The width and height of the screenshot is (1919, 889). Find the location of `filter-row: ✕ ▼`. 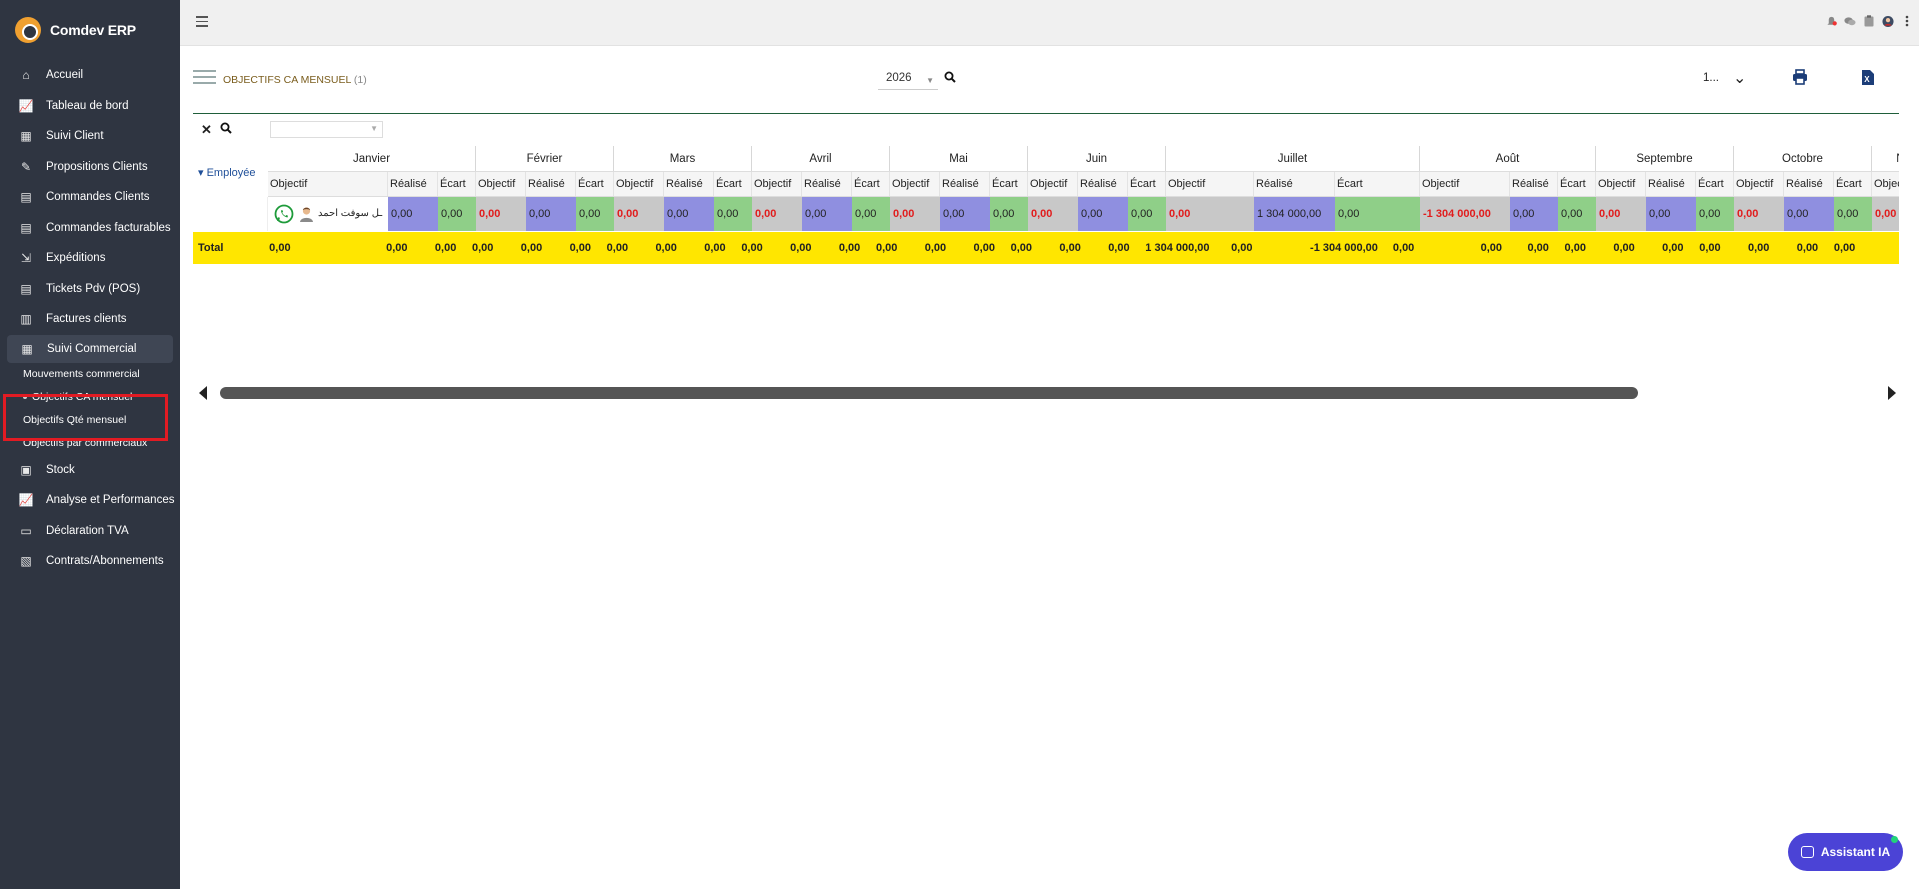

filter-row: ✕ ▼ is located at coordinates (1046, 130).